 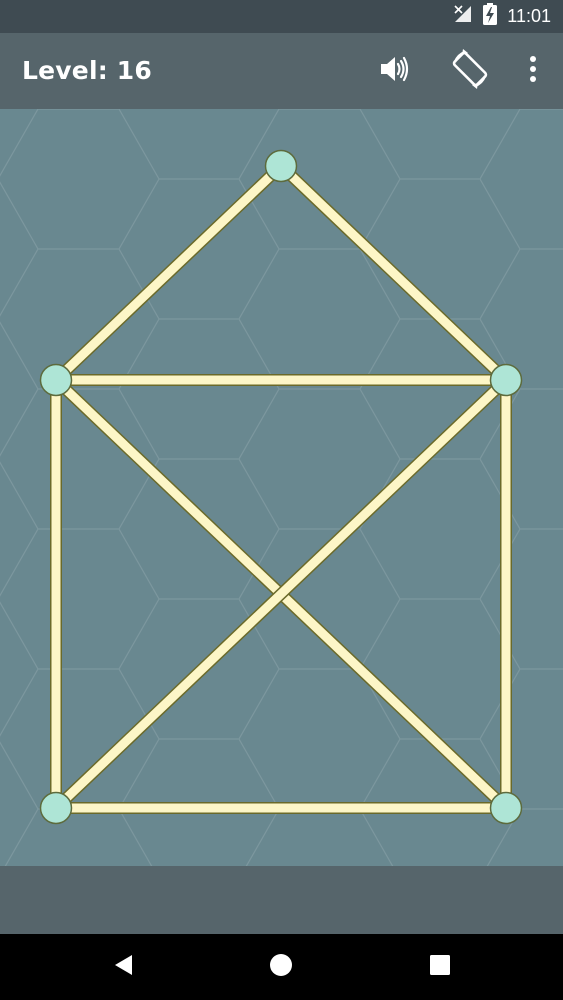 What do you see at coordinates (281, 166) in the screenshot?
I see `node-apex` at bounding box center [281, 166].